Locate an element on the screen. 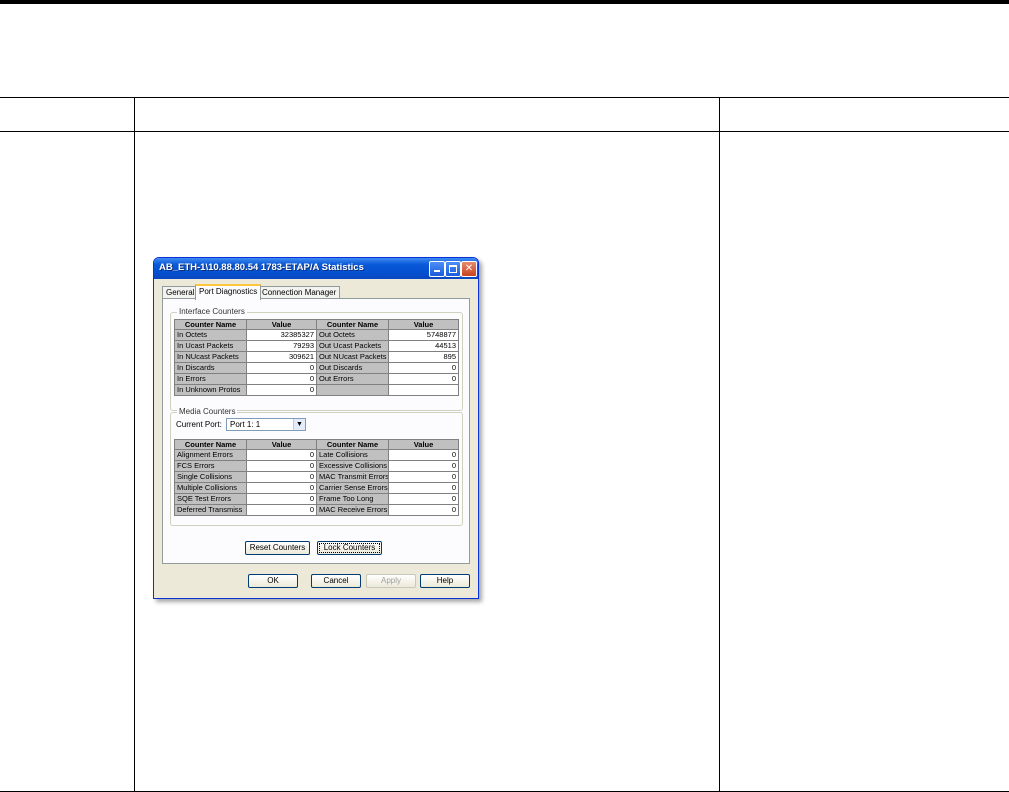  counter-name: Late Collisions is located at coordinates (352, 455).